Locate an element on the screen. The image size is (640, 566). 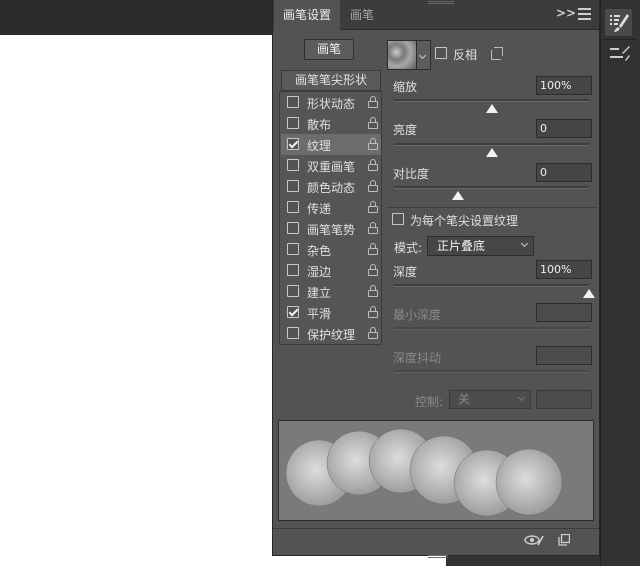
brush-presets-icon is located at coordinates (620, 53).